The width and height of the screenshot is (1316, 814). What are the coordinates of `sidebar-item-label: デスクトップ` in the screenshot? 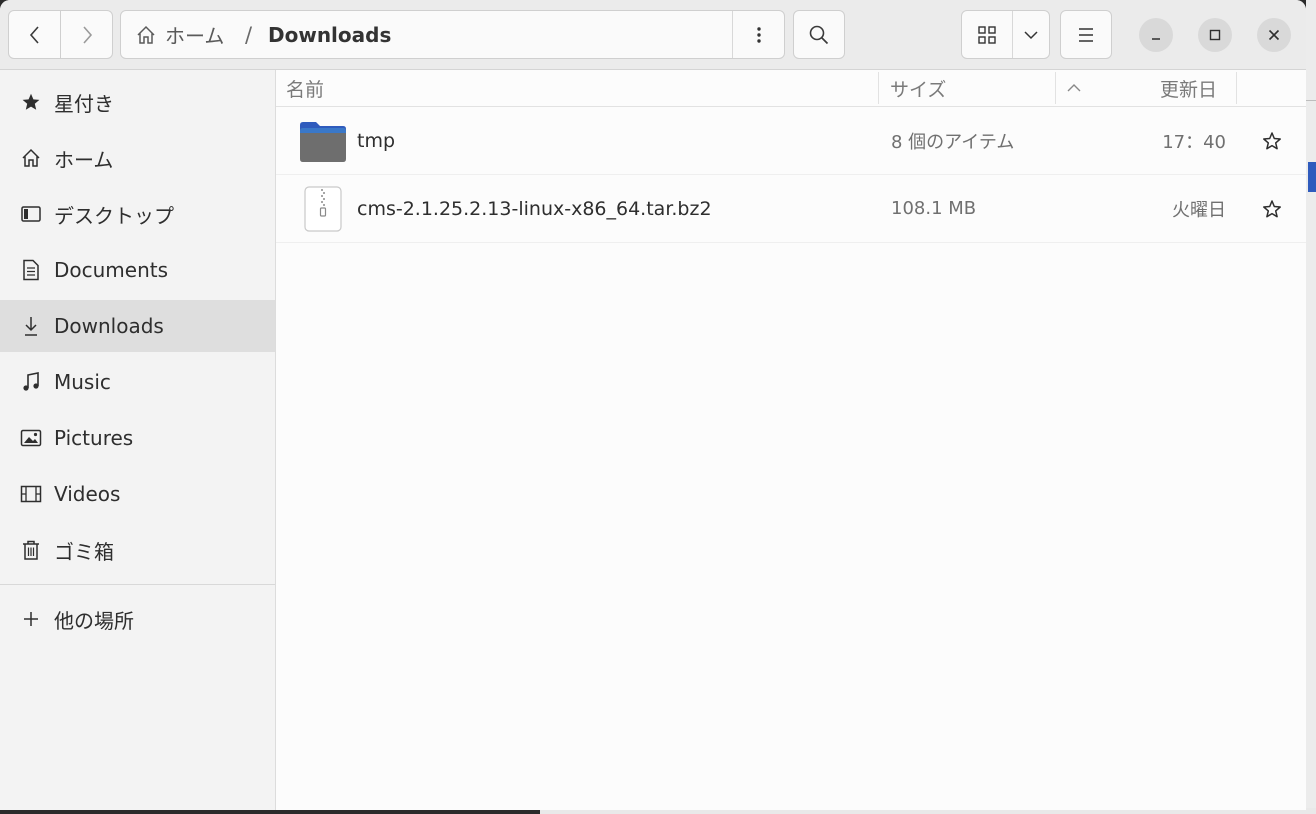 It's located at (114, 215).